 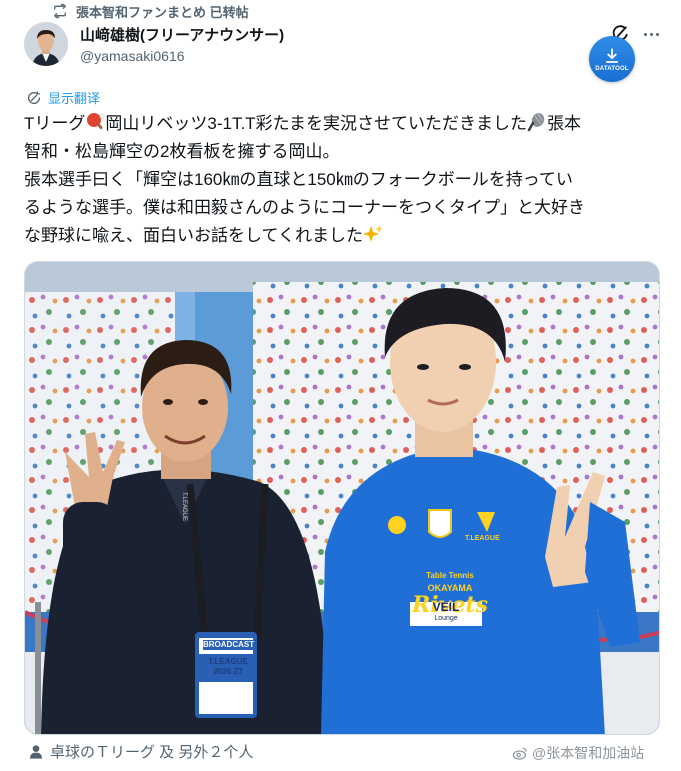 I want to click on tweet-line: 智和・松島輝空の2枚看板を擁する岡山。, so click(x=182, y=151).